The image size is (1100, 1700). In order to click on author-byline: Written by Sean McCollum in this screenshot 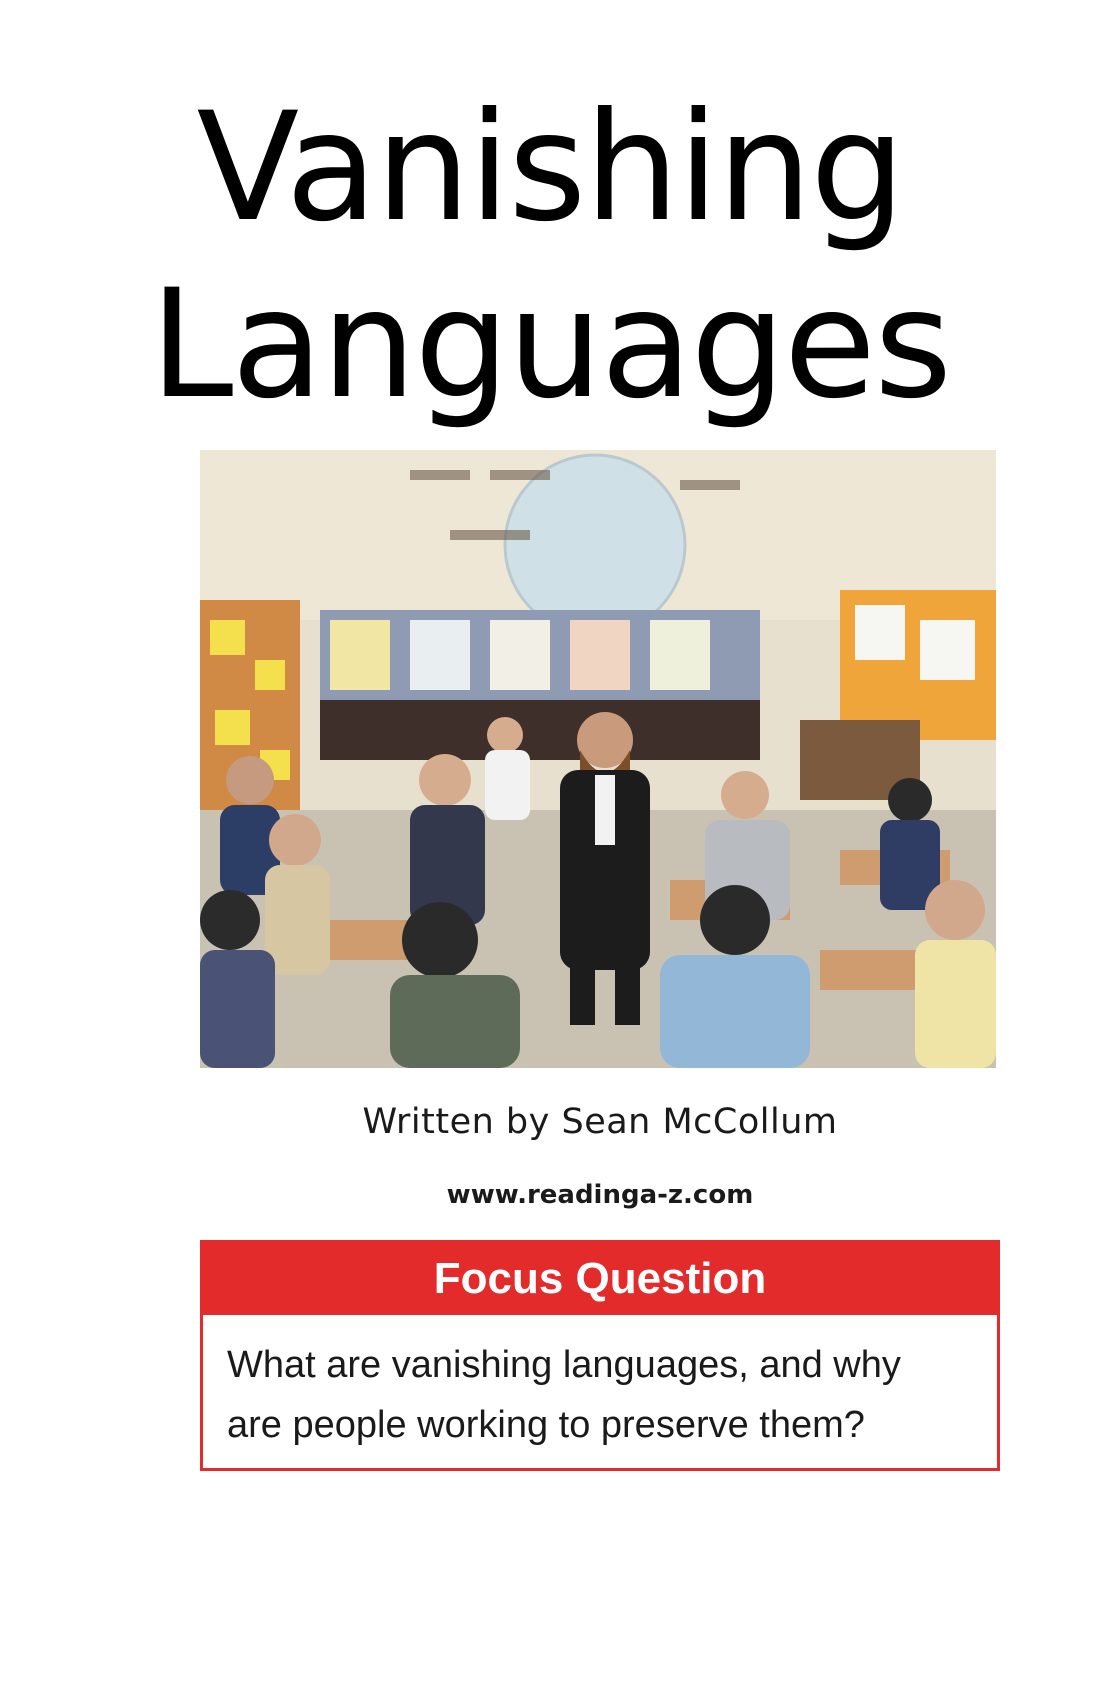, I will do `click(600, 1122)`.